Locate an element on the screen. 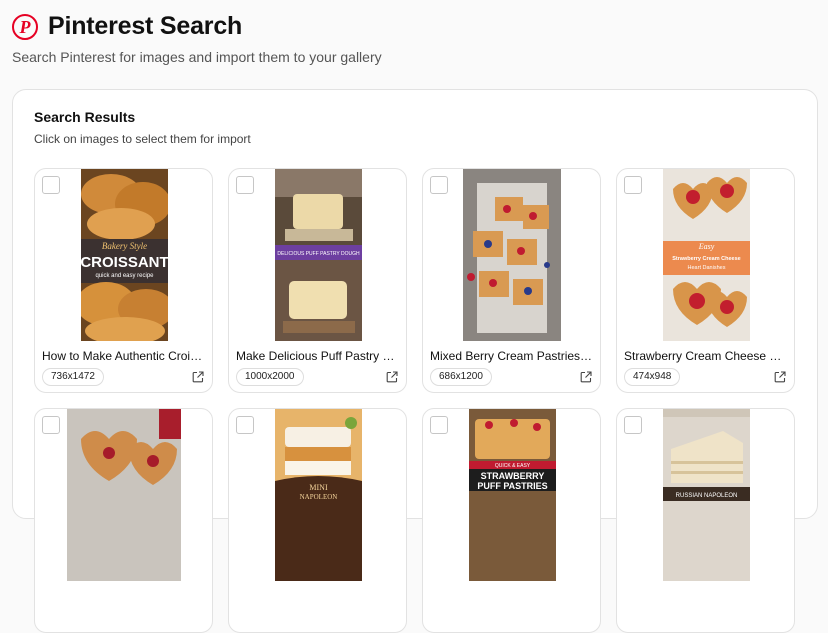  image-text-line: Strawberry Cream Cheese is located at coordinates (706, 259).